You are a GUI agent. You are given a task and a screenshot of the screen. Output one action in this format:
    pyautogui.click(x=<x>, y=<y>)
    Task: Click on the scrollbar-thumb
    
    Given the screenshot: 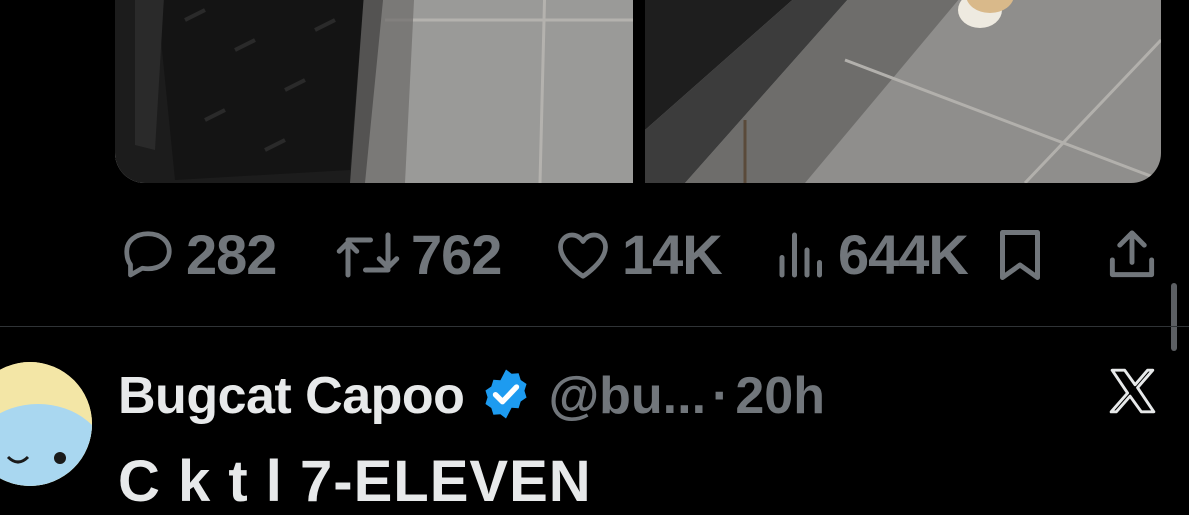 What is the action you would take?
    pyautogui.click(x=1174, y=317)
    